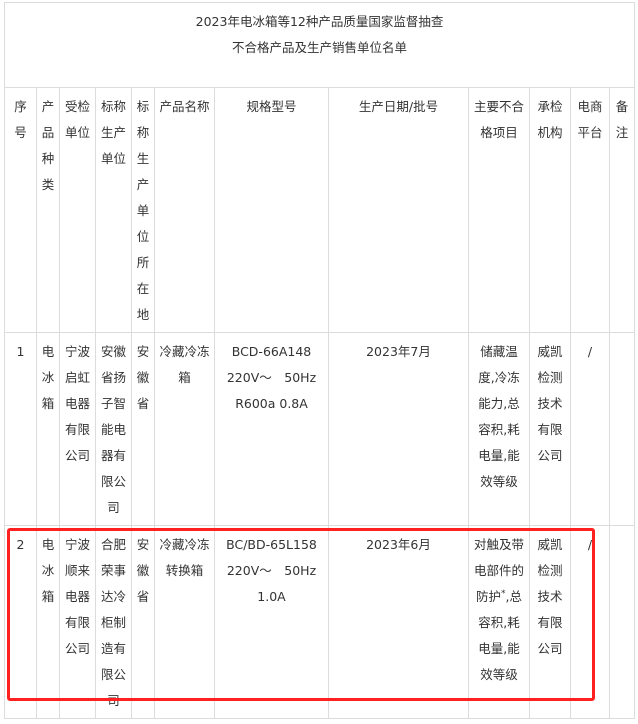 The height and width of the screenshot is (724, 638). I want to click on col-header-ecommerce: 电商平台, so click(590, 210).